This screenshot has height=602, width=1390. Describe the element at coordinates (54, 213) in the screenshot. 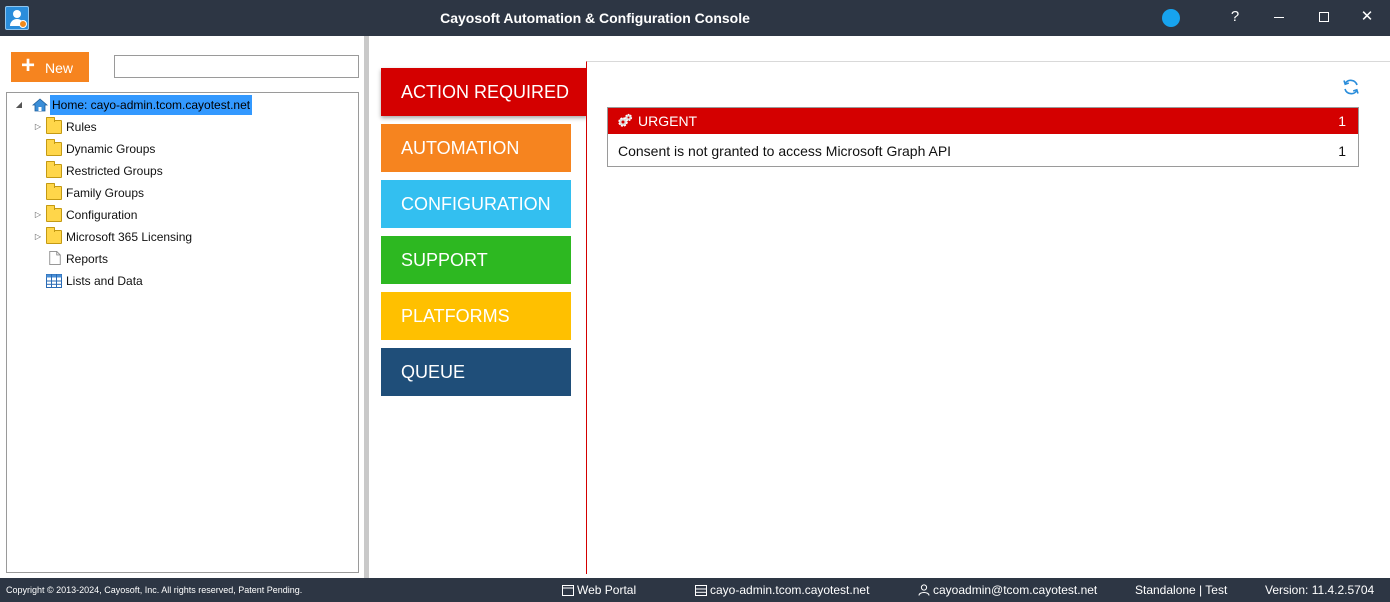

I see `folder-gear-icon` at that location.